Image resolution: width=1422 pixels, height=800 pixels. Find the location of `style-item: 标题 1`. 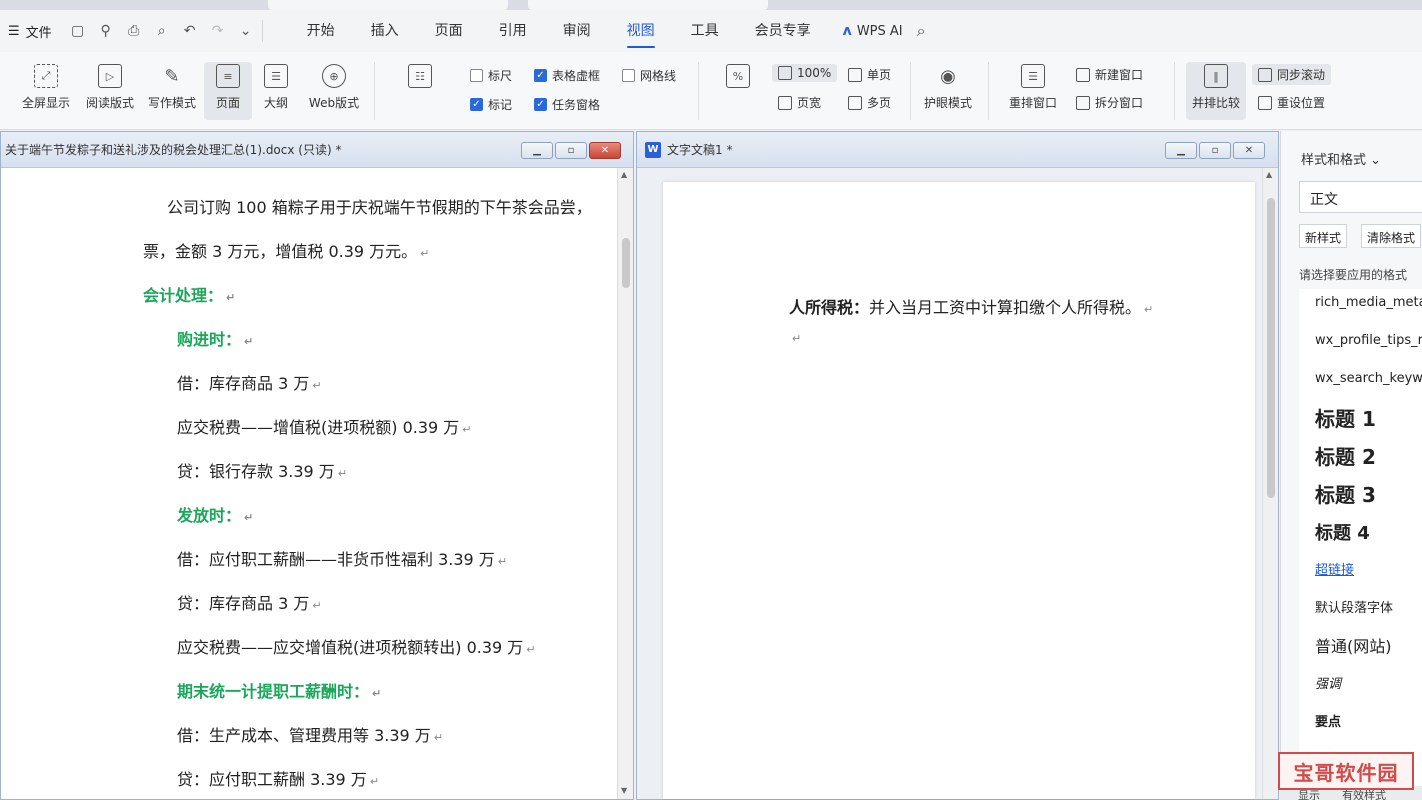

style-item: 标题 1 is located at coordinates (1345, 417).